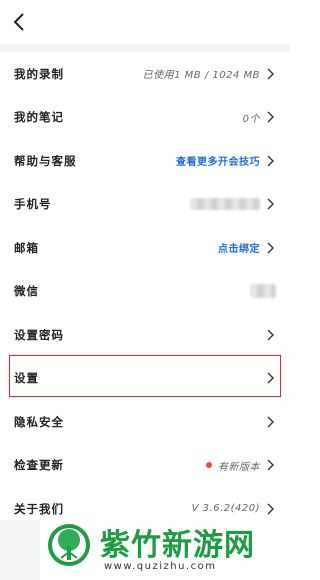 The width and height of the screenshot is (320, 580). I want to click on row-my-recordings: 我的录制 已使用1 MB / 1024 MB, so click(145, 74).